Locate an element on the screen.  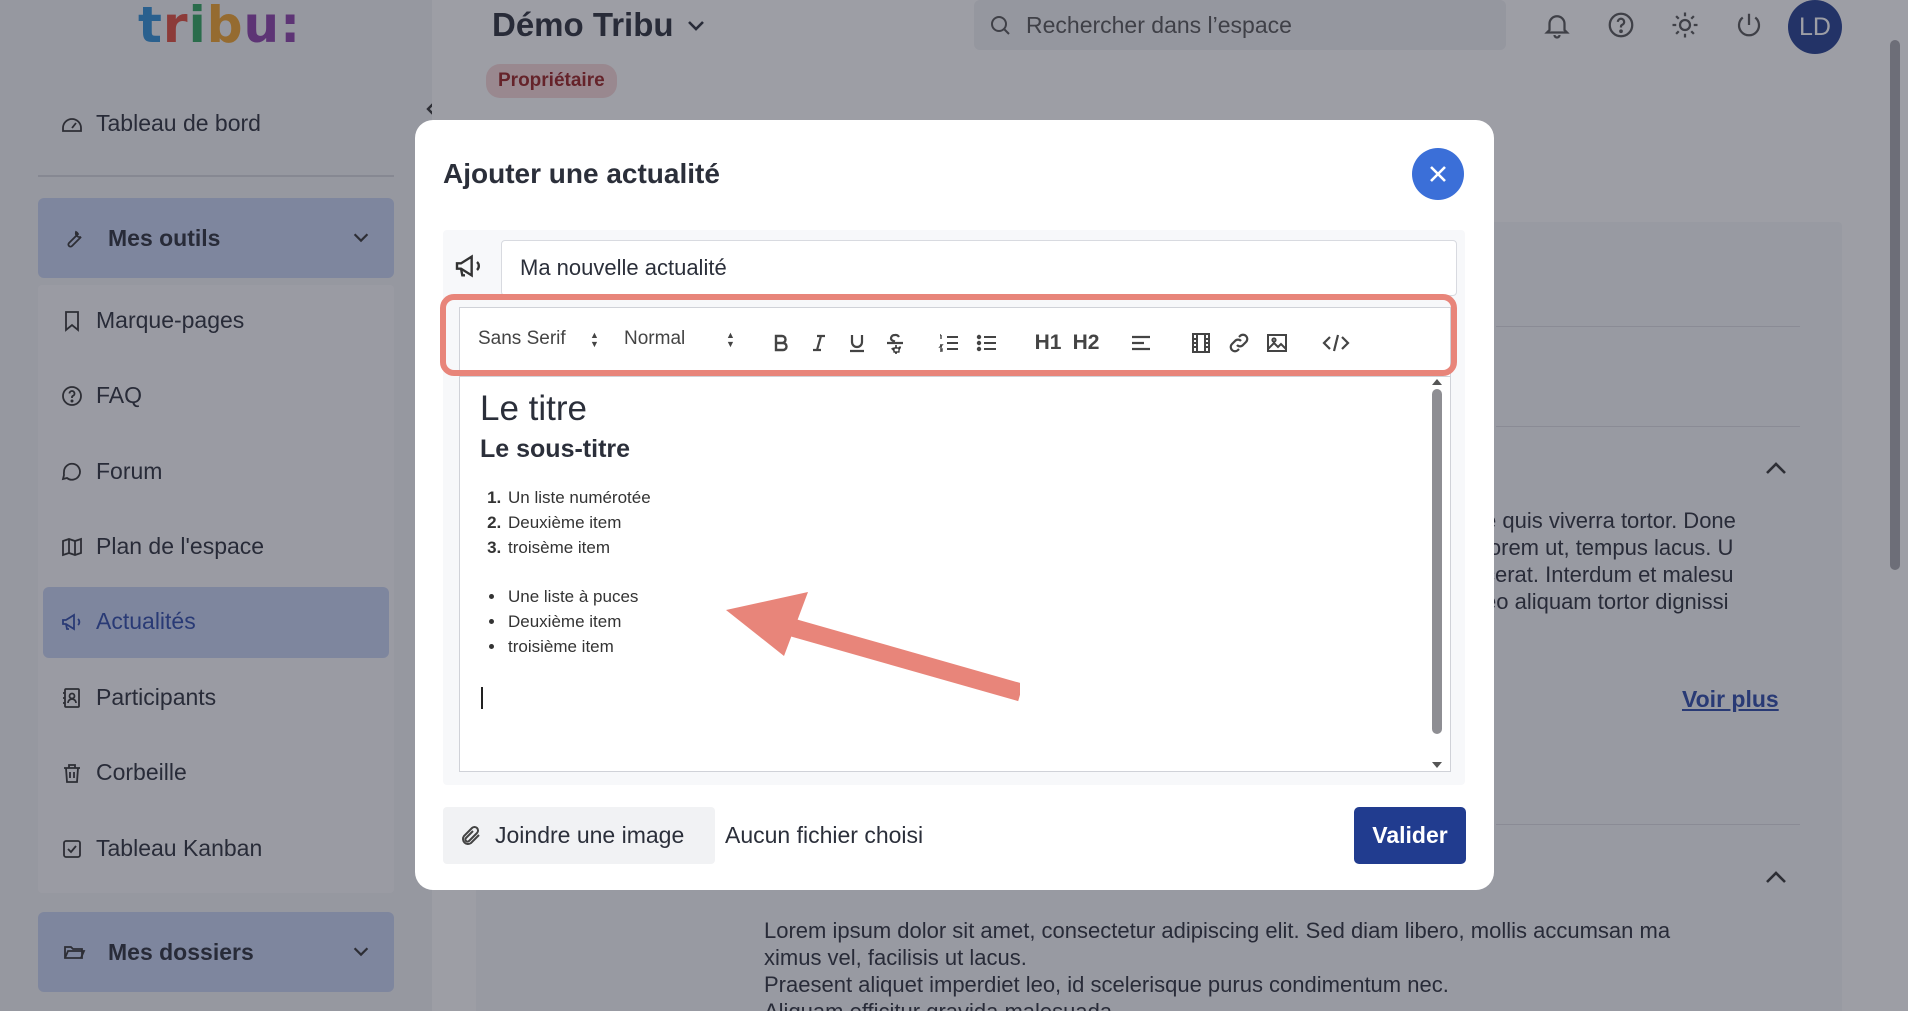
news-title-input is located at coordinates (979, 268).